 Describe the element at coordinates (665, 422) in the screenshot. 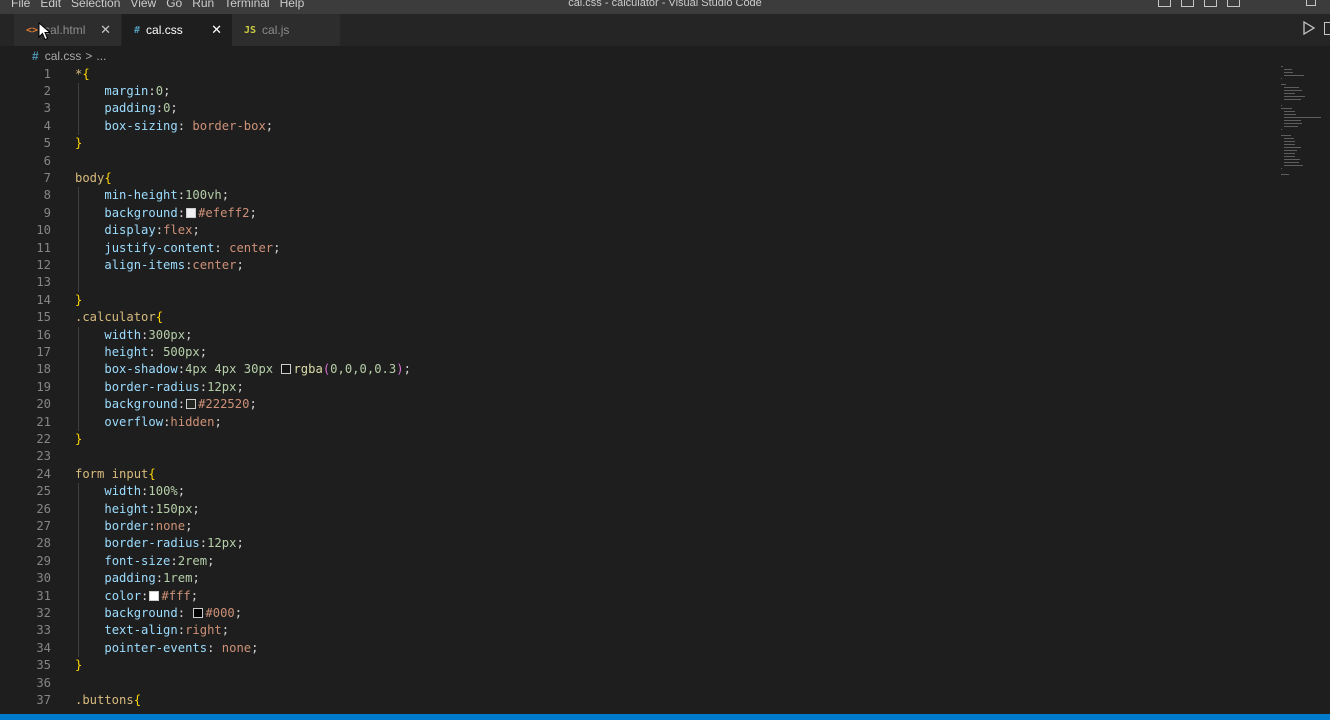

I see `code-line: 21 overflow:hidden;` at that location.